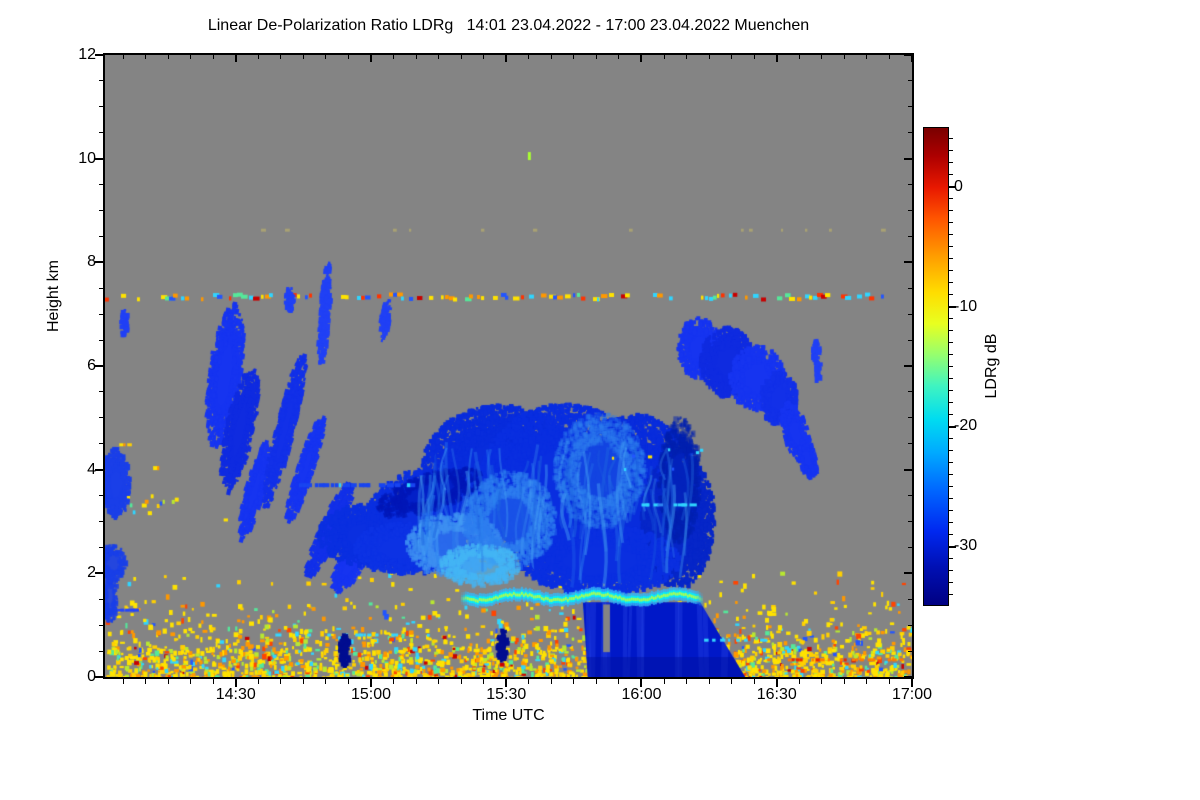 Image resolution: width=1200 pixels, height=800 pixels. Describe the element at coordinates (508, 715) in the screenshot. I see `x-axis-label: Time UTC` at that location.